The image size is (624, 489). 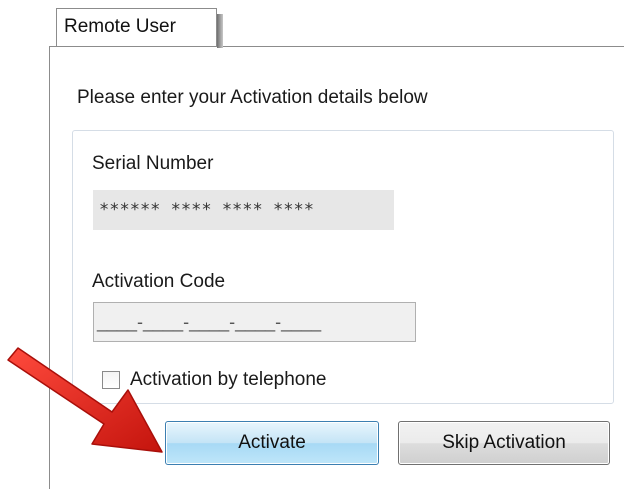 What do you see at coordinates (85, 400) in the screenshot?
I see `red-arrow-icon` at bounding box center [85, 400].